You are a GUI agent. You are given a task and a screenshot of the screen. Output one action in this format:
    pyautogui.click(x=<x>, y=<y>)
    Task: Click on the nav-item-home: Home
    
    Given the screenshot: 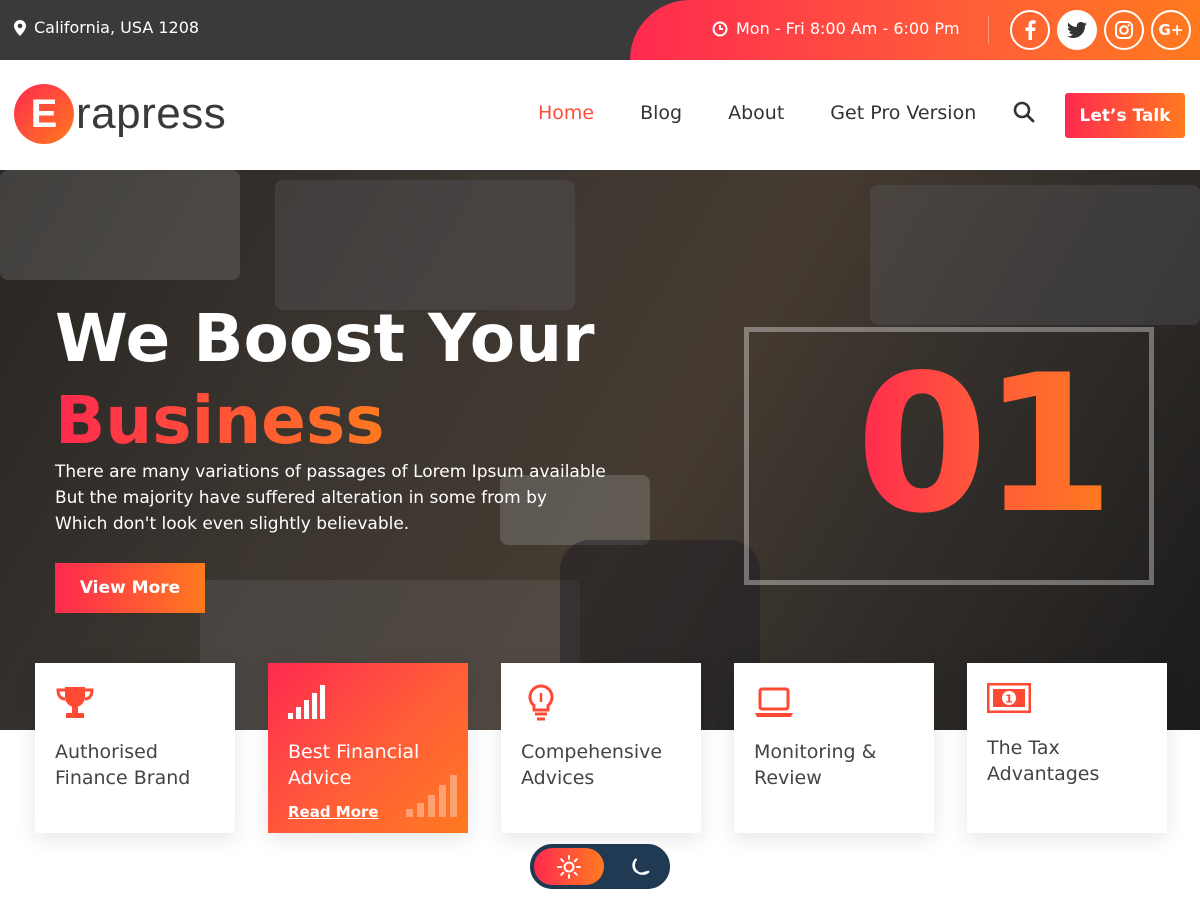 What is the action you would take?
    pyautogui.click(x=566, y=113)
    